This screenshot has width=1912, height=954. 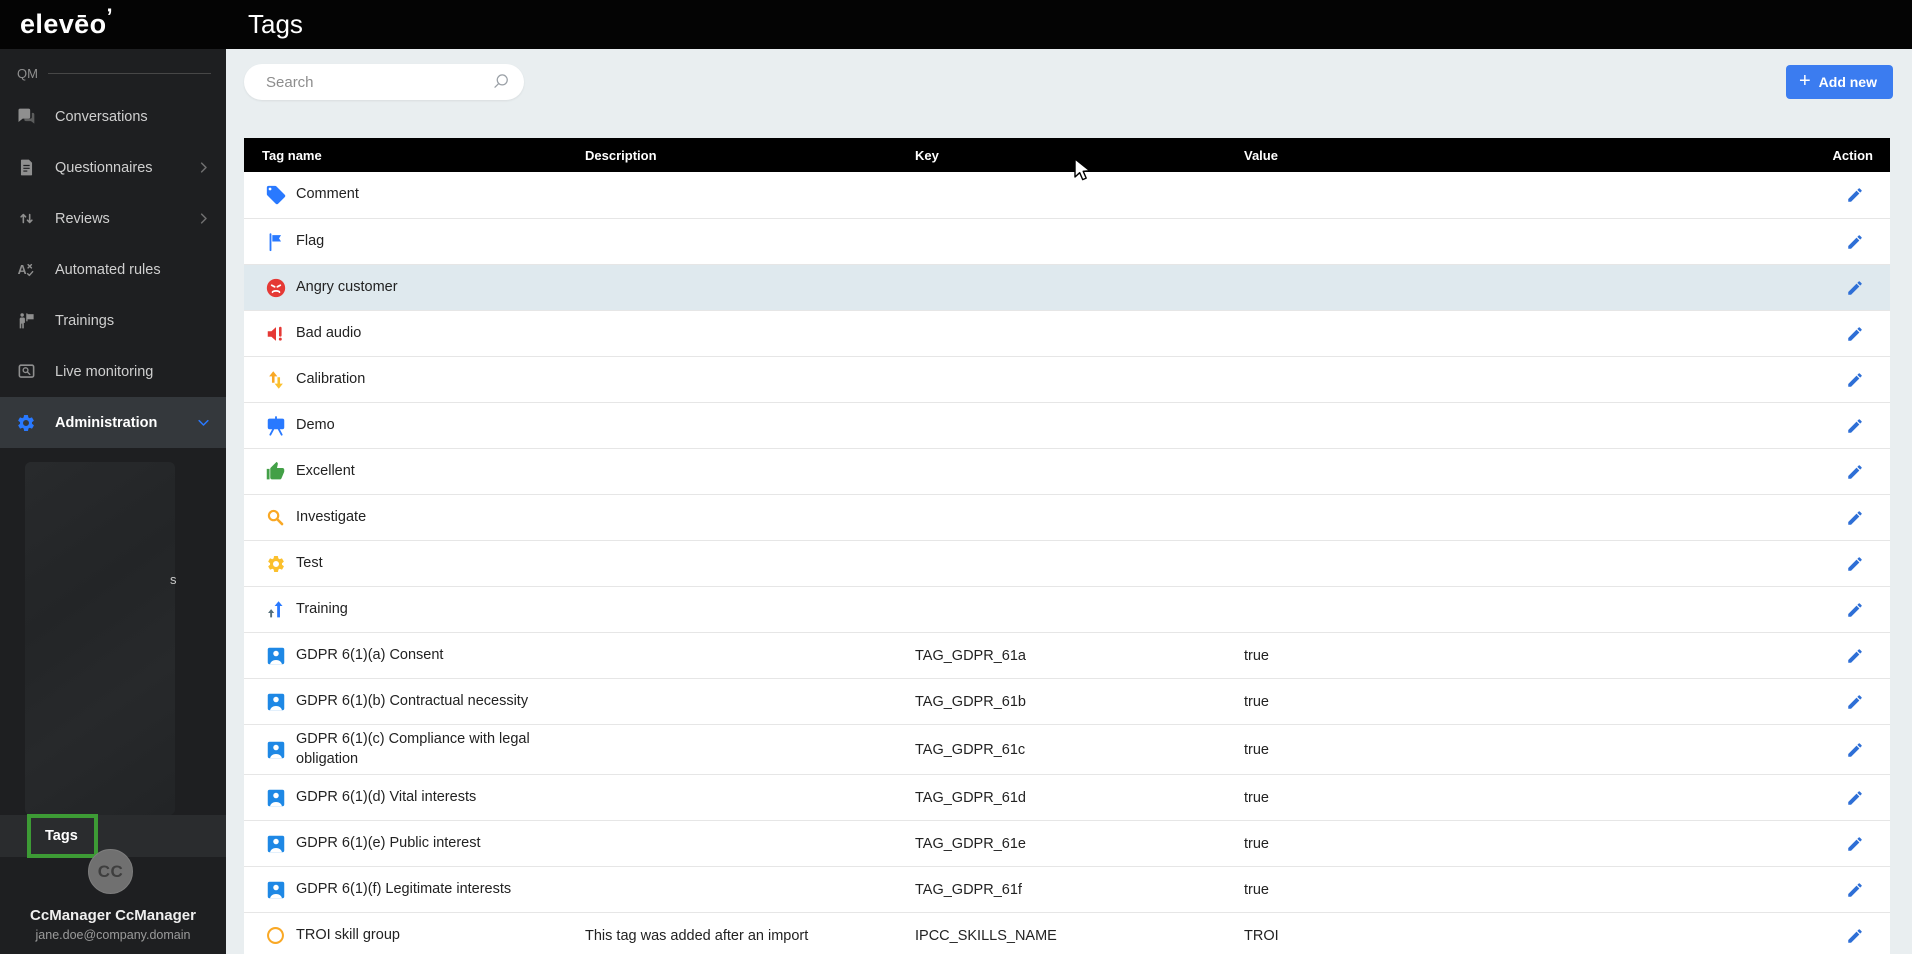 I want to click on sidebar-item-automated-rules: A Automated rules, so click(x=113, y=269).